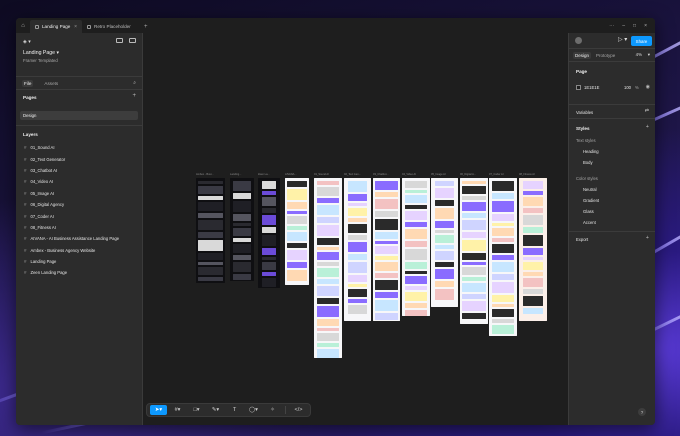  I want to click on layer-item: #08_Fitness AI, so click(79, 227).